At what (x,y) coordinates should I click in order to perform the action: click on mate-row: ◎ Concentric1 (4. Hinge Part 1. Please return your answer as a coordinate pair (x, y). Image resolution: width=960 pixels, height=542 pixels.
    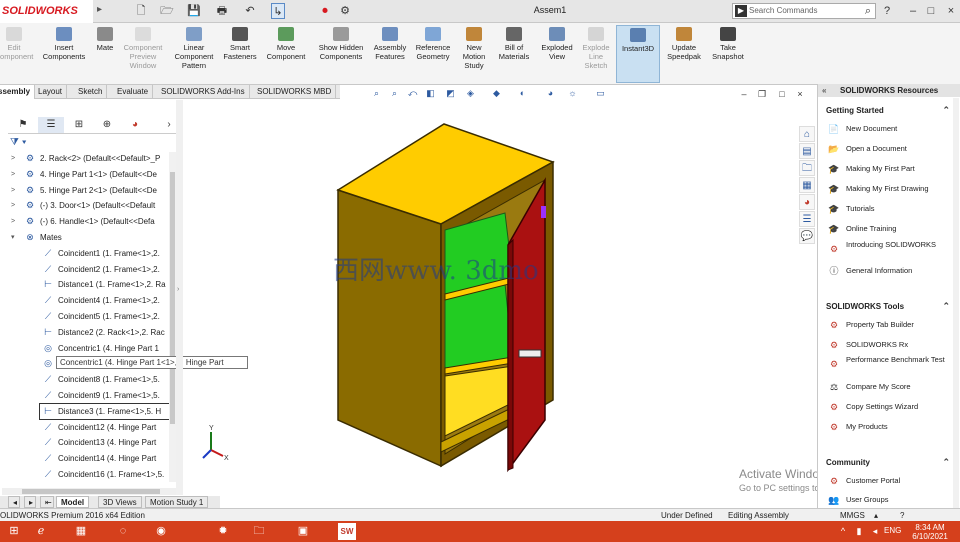
    Looking at the image, I should click on (88, 348).